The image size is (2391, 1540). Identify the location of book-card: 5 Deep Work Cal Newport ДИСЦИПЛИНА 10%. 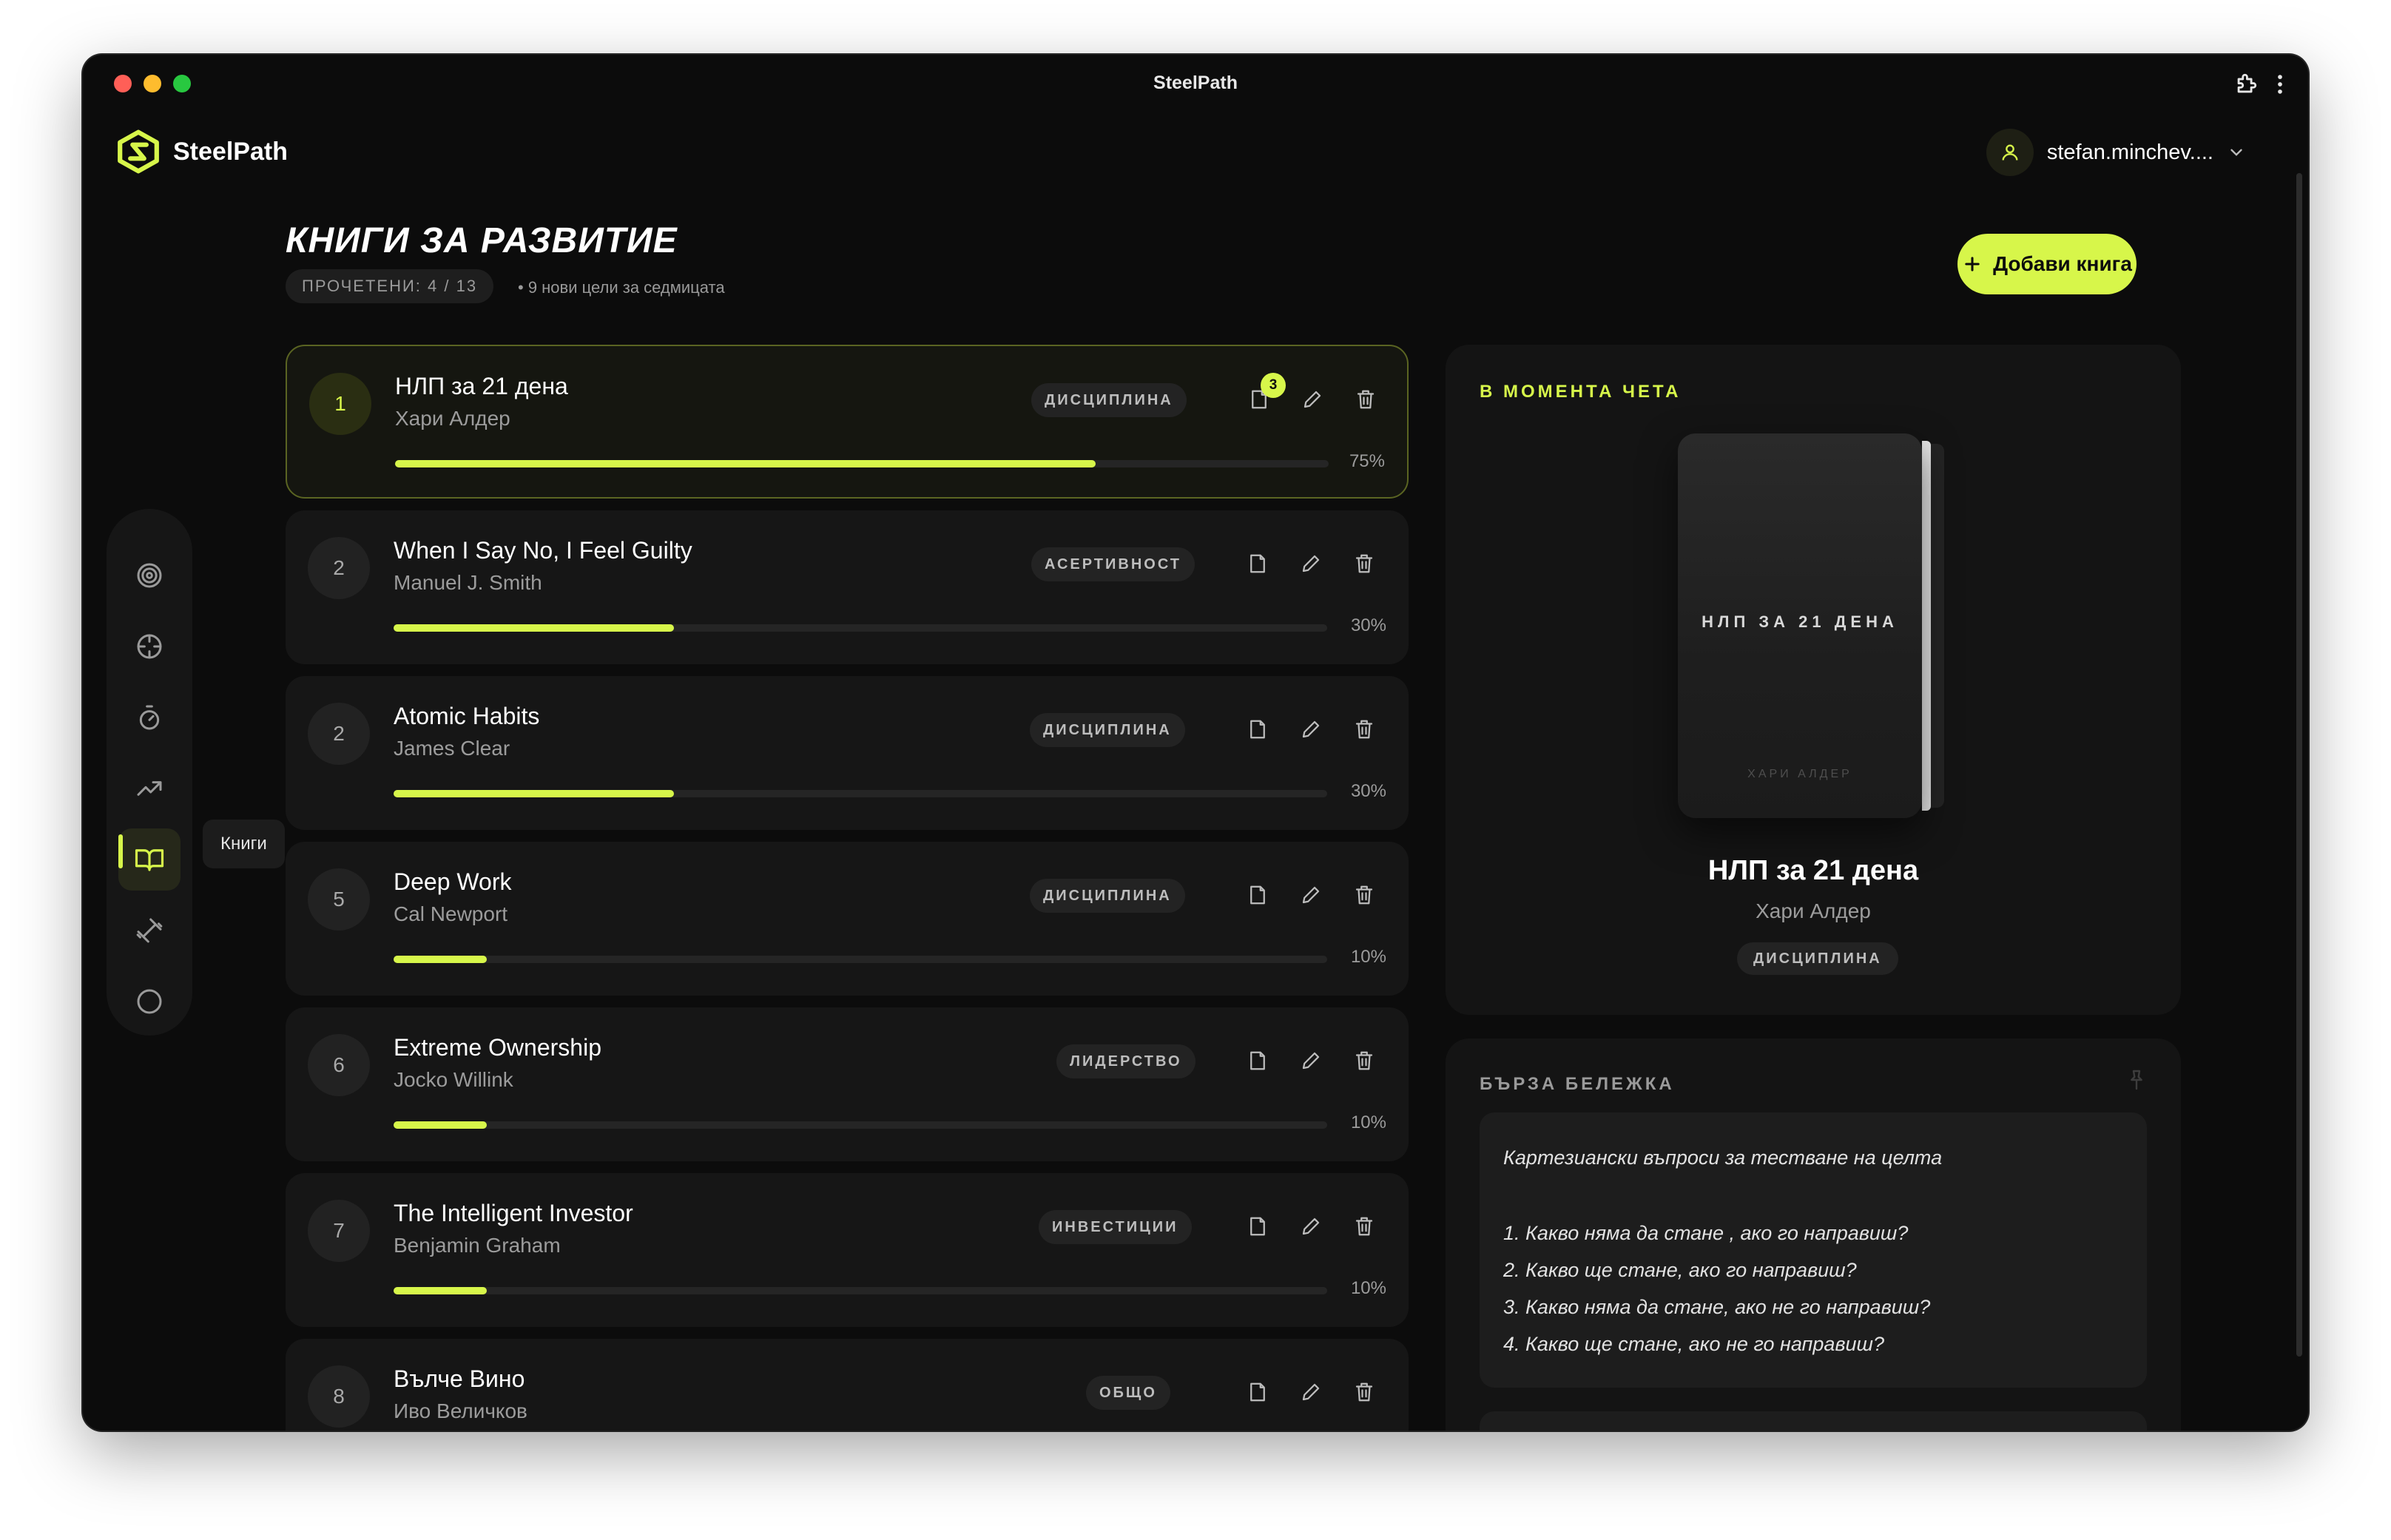
(847, 919).